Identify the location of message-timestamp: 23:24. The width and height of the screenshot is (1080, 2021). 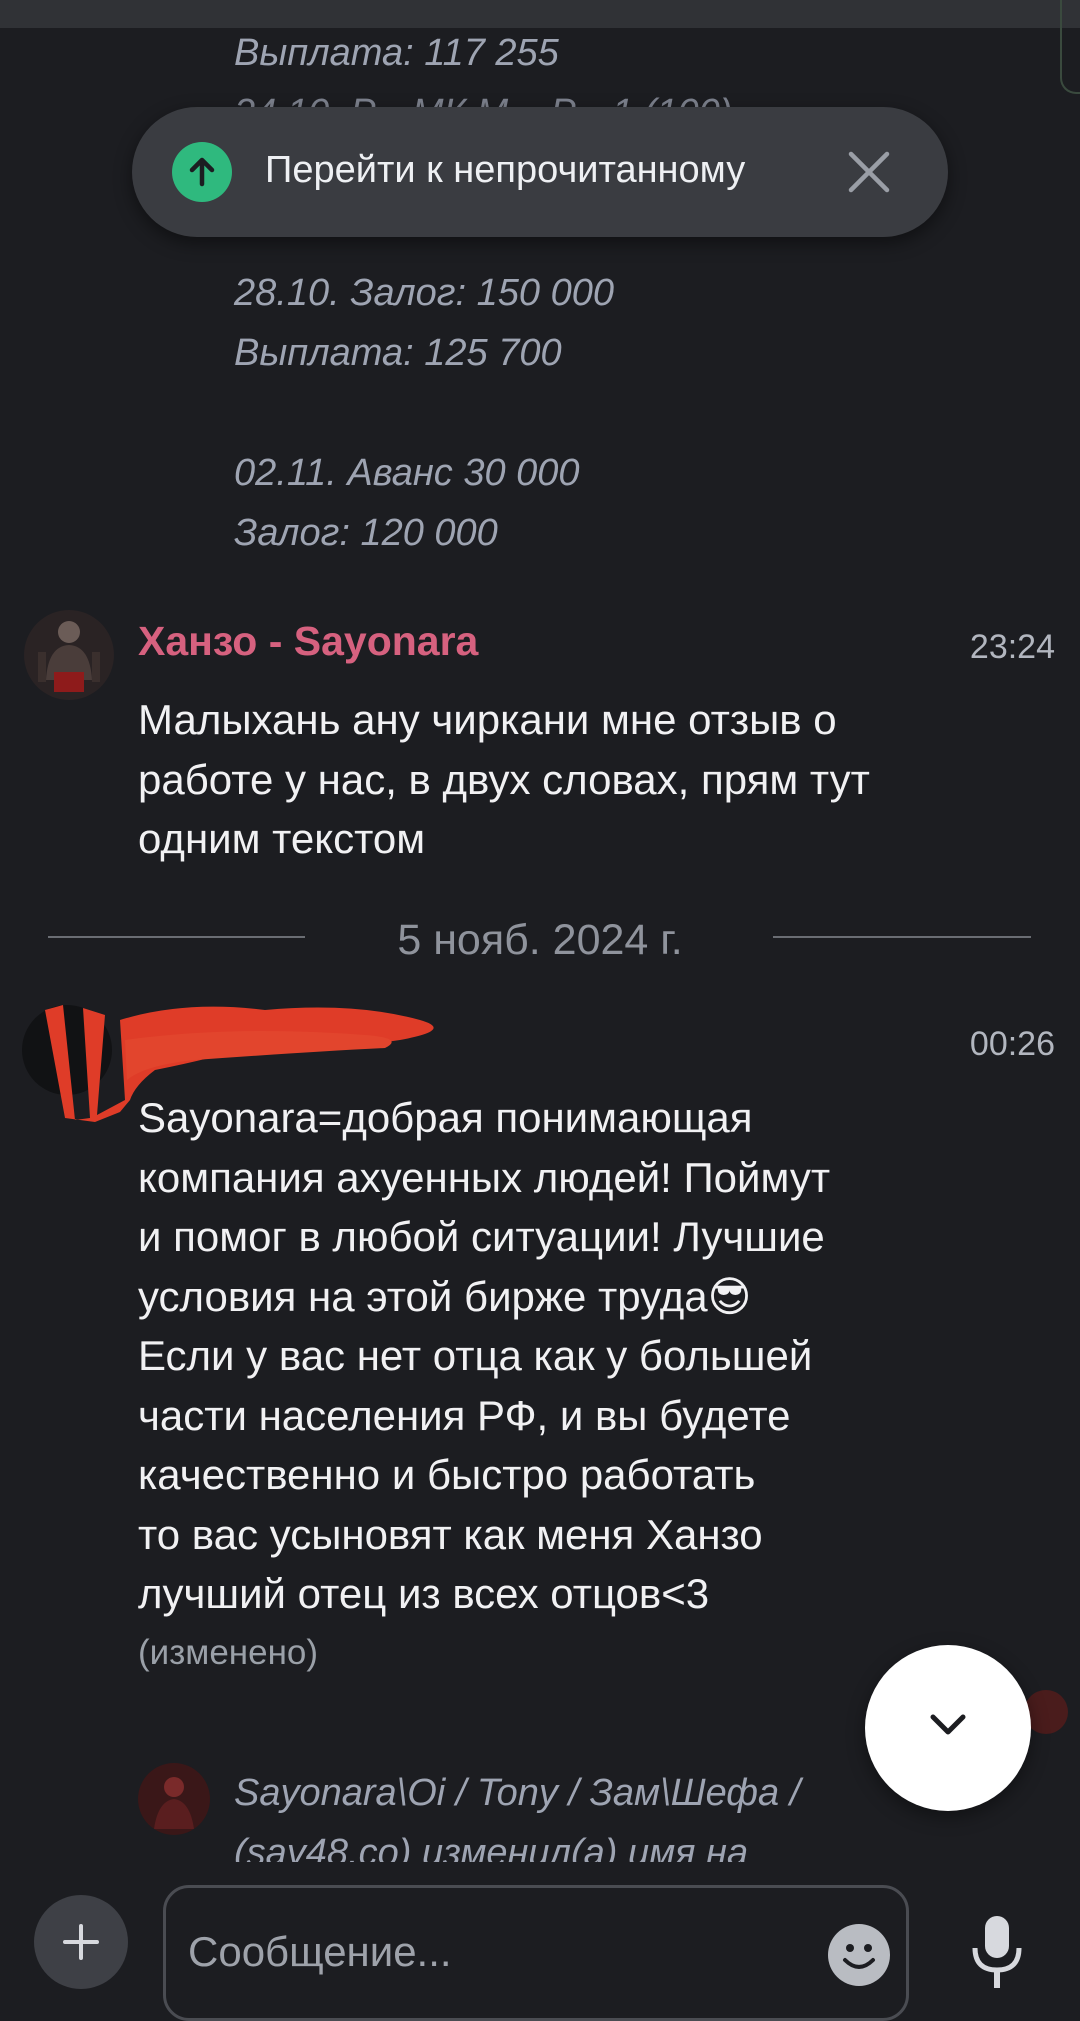
(1012, 647).